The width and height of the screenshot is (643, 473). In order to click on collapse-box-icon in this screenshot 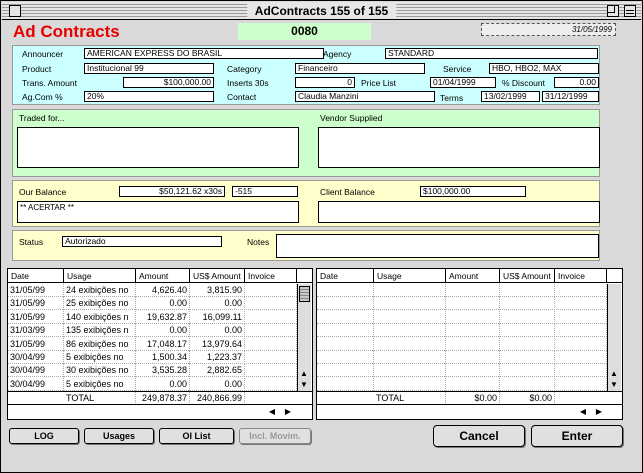, I will do `click(630, 11)`.